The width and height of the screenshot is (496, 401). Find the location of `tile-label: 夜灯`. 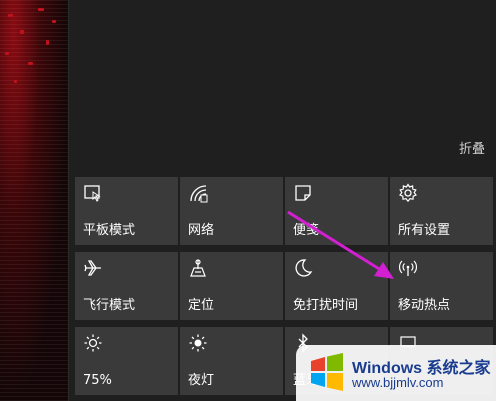

tile-label: 夜灯 is located at coordinates (201, 380).